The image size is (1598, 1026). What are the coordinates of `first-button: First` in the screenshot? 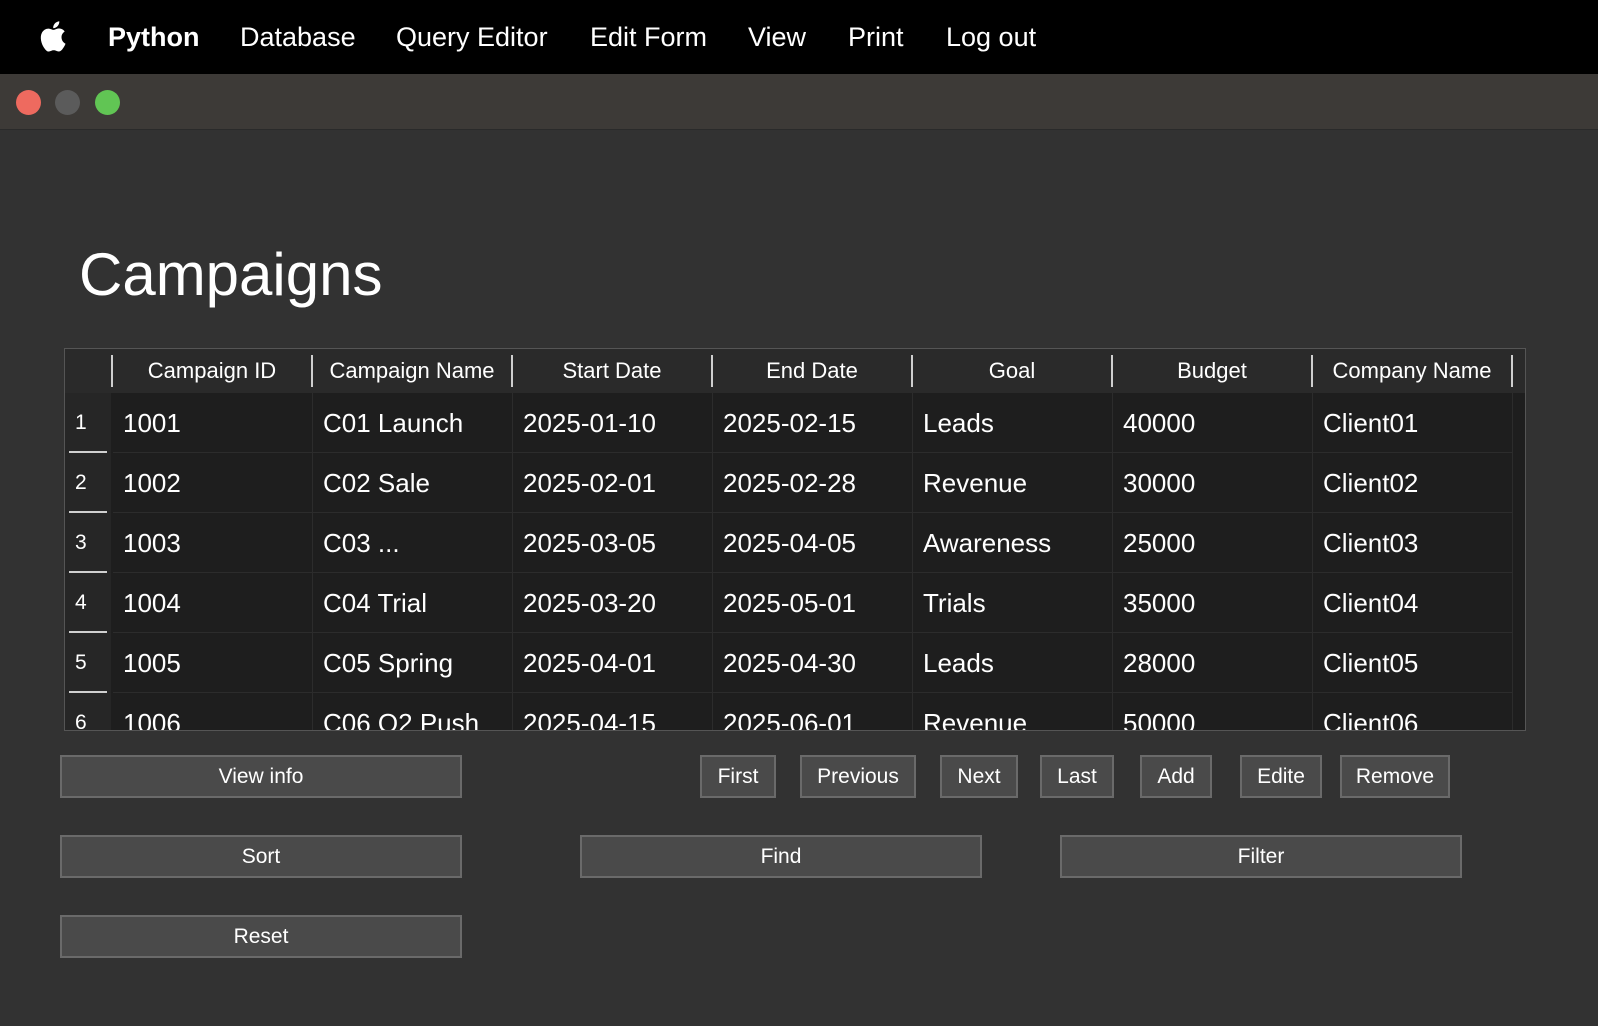 It's located at (738, 776).